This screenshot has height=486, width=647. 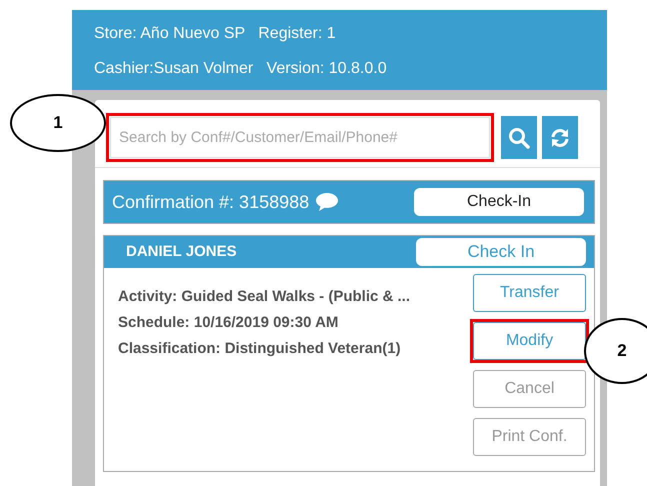 I want to click on check-in-button: Check In, so click(x=501, y=252).